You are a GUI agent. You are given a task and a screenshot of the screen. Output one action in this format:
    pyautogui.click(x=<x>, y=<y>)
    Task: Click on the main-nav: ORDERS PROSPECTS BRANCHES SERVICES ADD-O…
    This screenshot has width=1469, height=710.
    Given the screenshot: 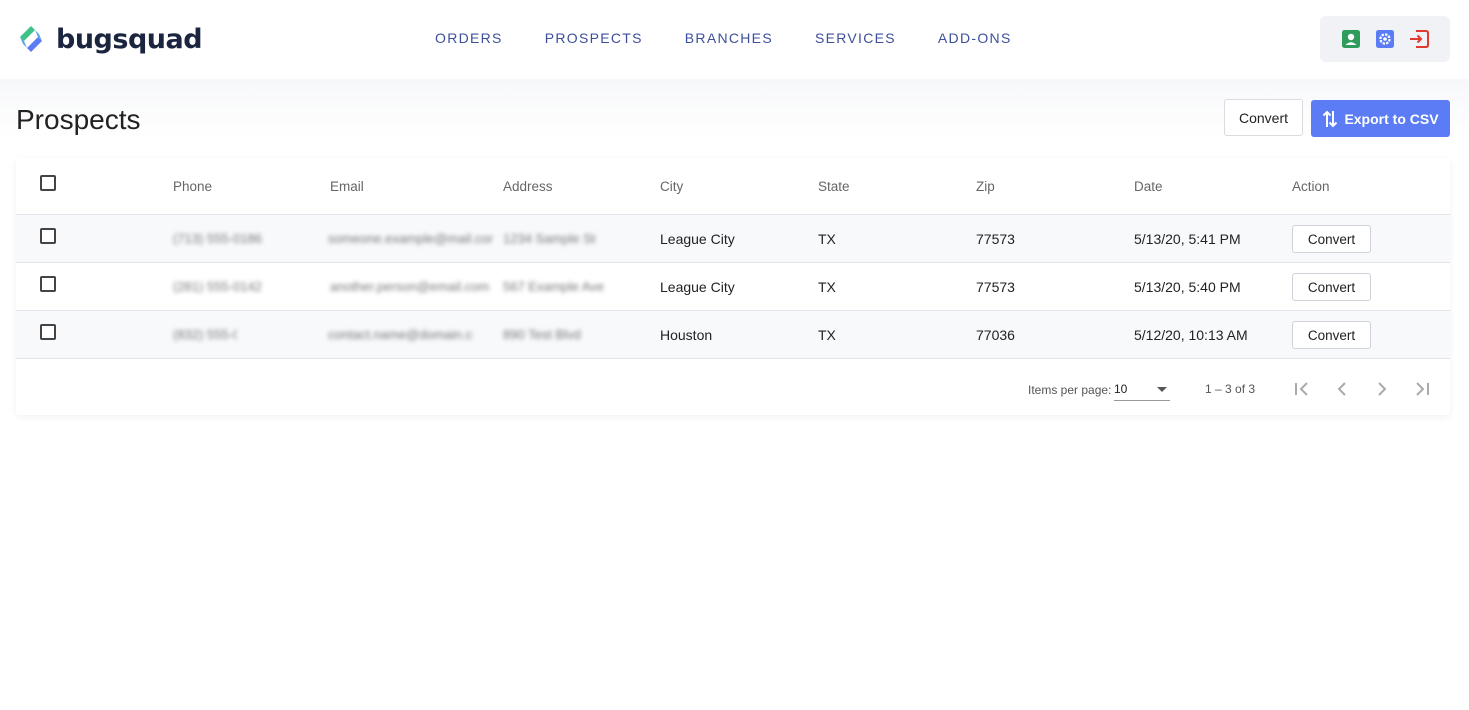 What is the action you would take?
    pyautogui.click(x=744, y=38)
    